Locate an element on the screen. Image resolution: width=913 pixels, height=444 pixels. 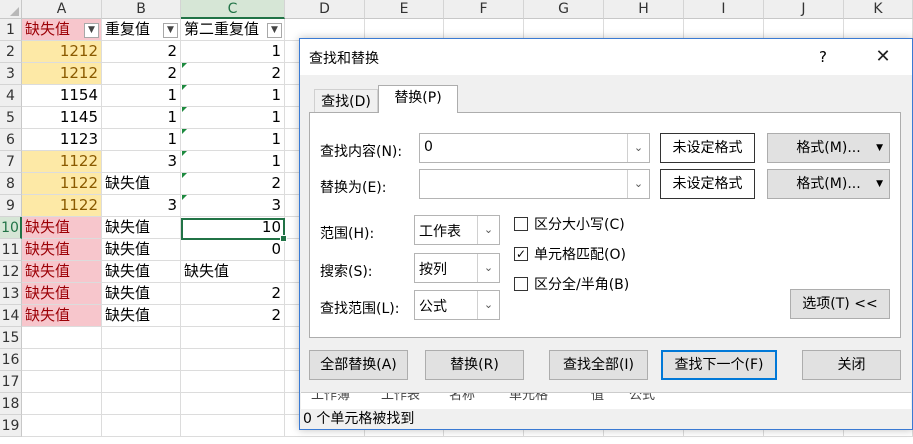
results-column-header: 单元格 is located at coordinates (528, 398).